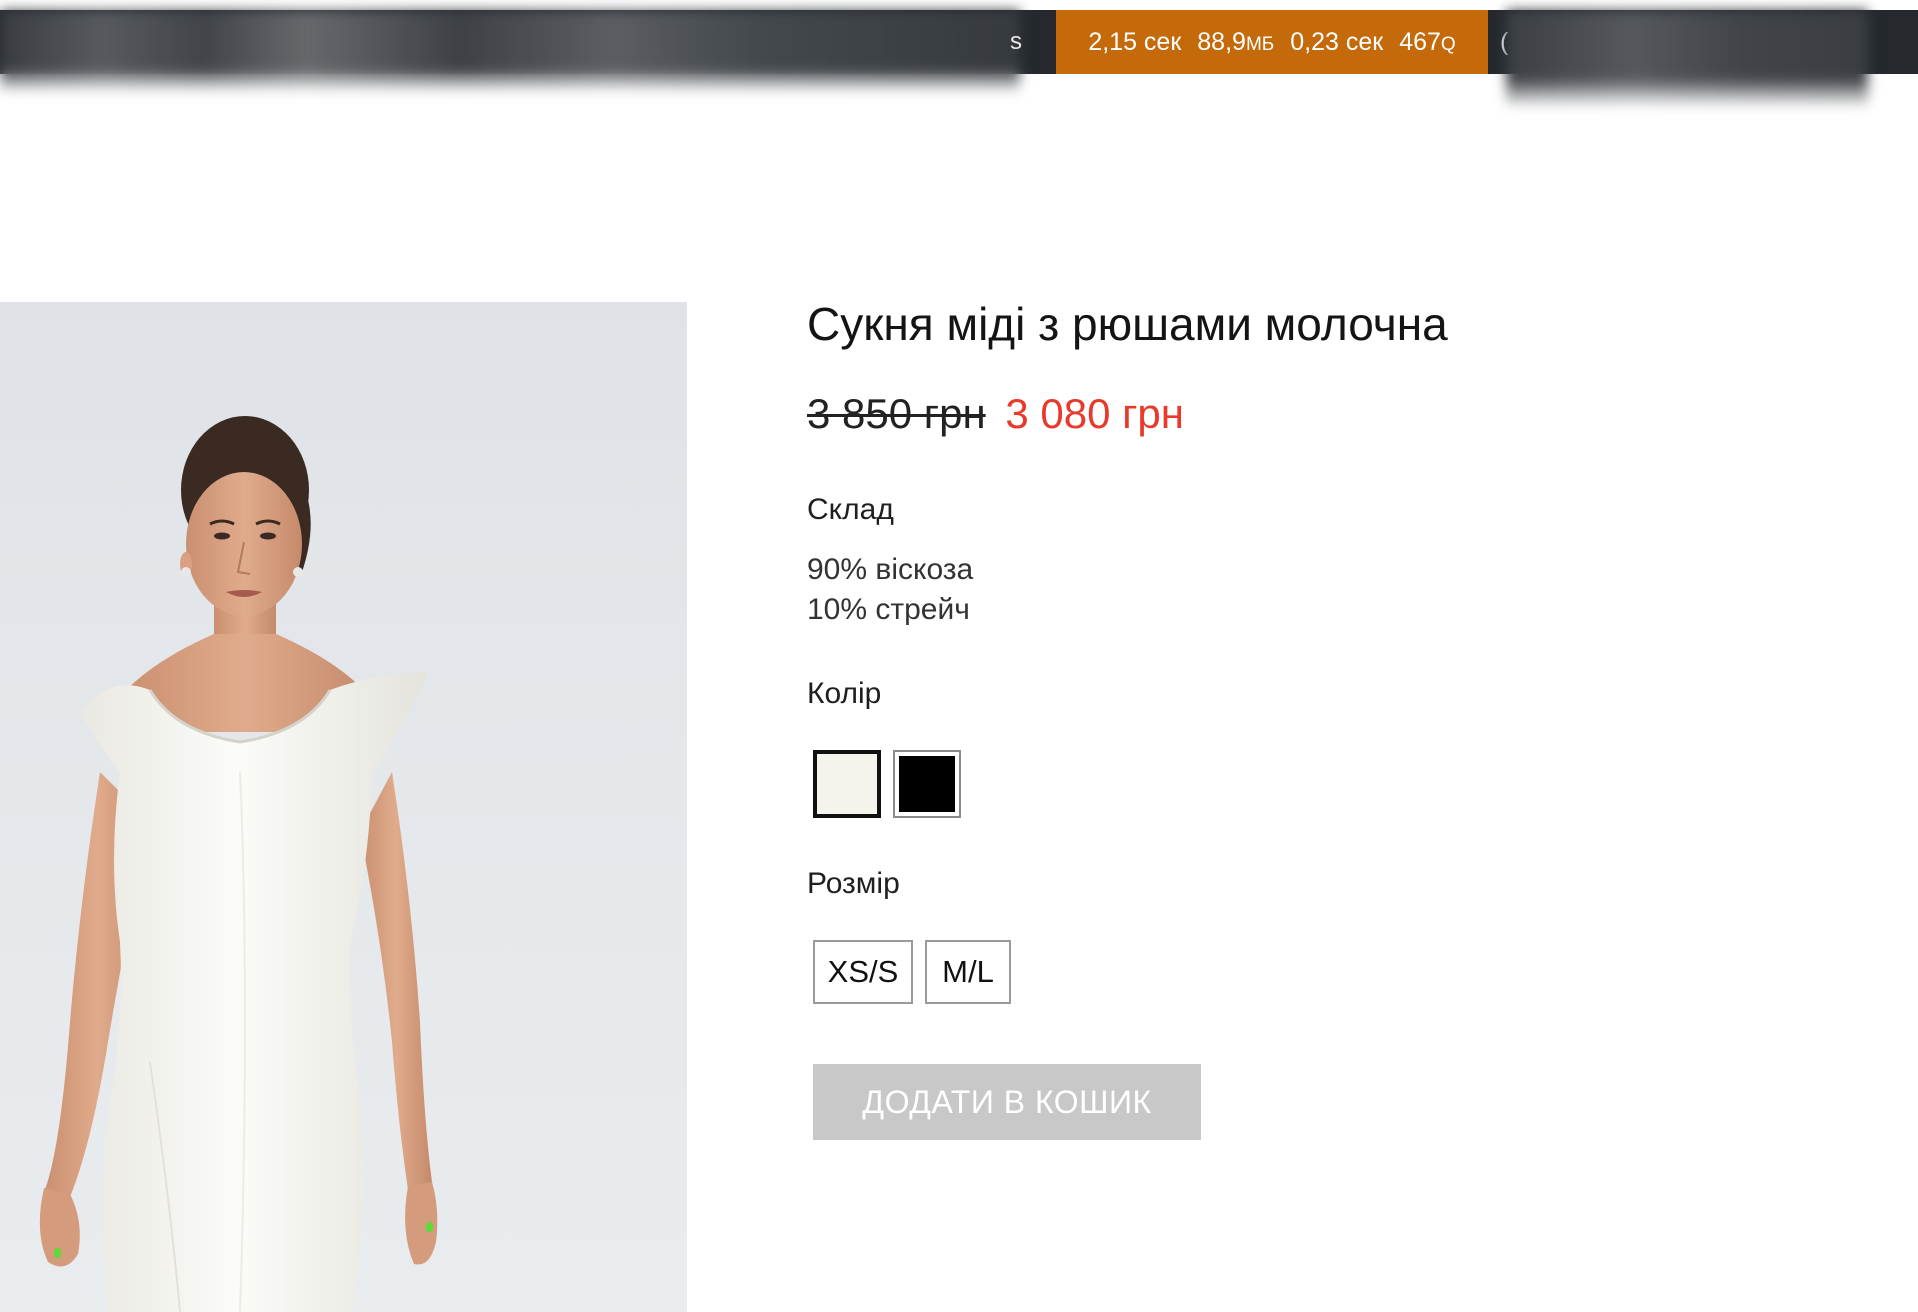 The width and height of the screenshot is (1918, 1312). What do you see at coordinates (1687, 59) in the screenshot?
I see `toolbar-blurred-right` at bounding box center [1687, 59].